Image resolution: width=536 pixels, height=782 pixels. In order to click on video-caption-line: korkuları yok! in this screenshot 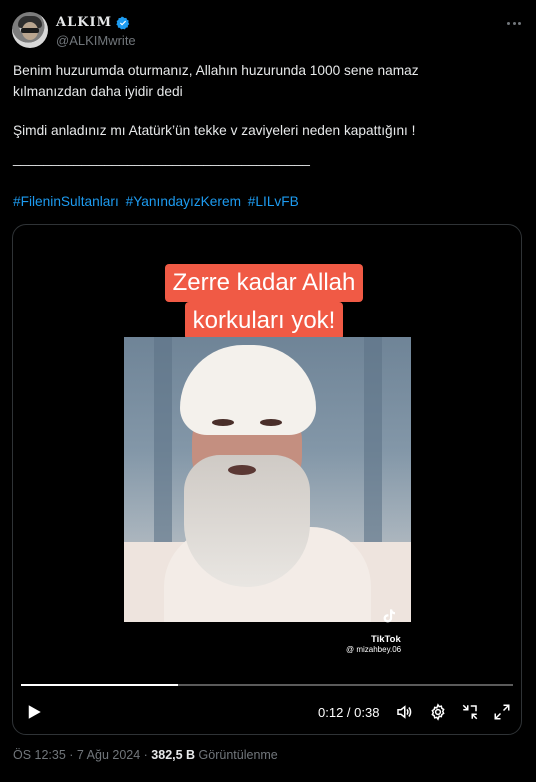, I will do `click(264, 321)`.